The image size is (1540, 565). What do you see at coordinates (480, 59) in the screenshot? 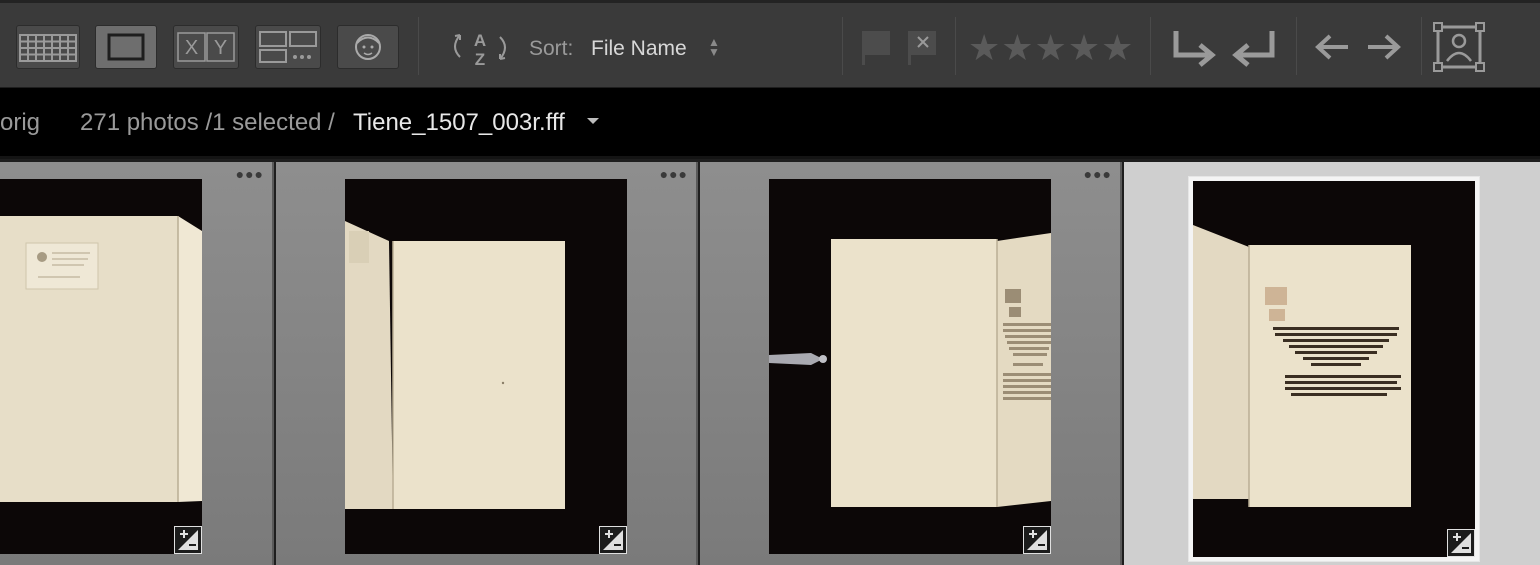
I see `svg-text: Z` at bounding box center [480, 59].